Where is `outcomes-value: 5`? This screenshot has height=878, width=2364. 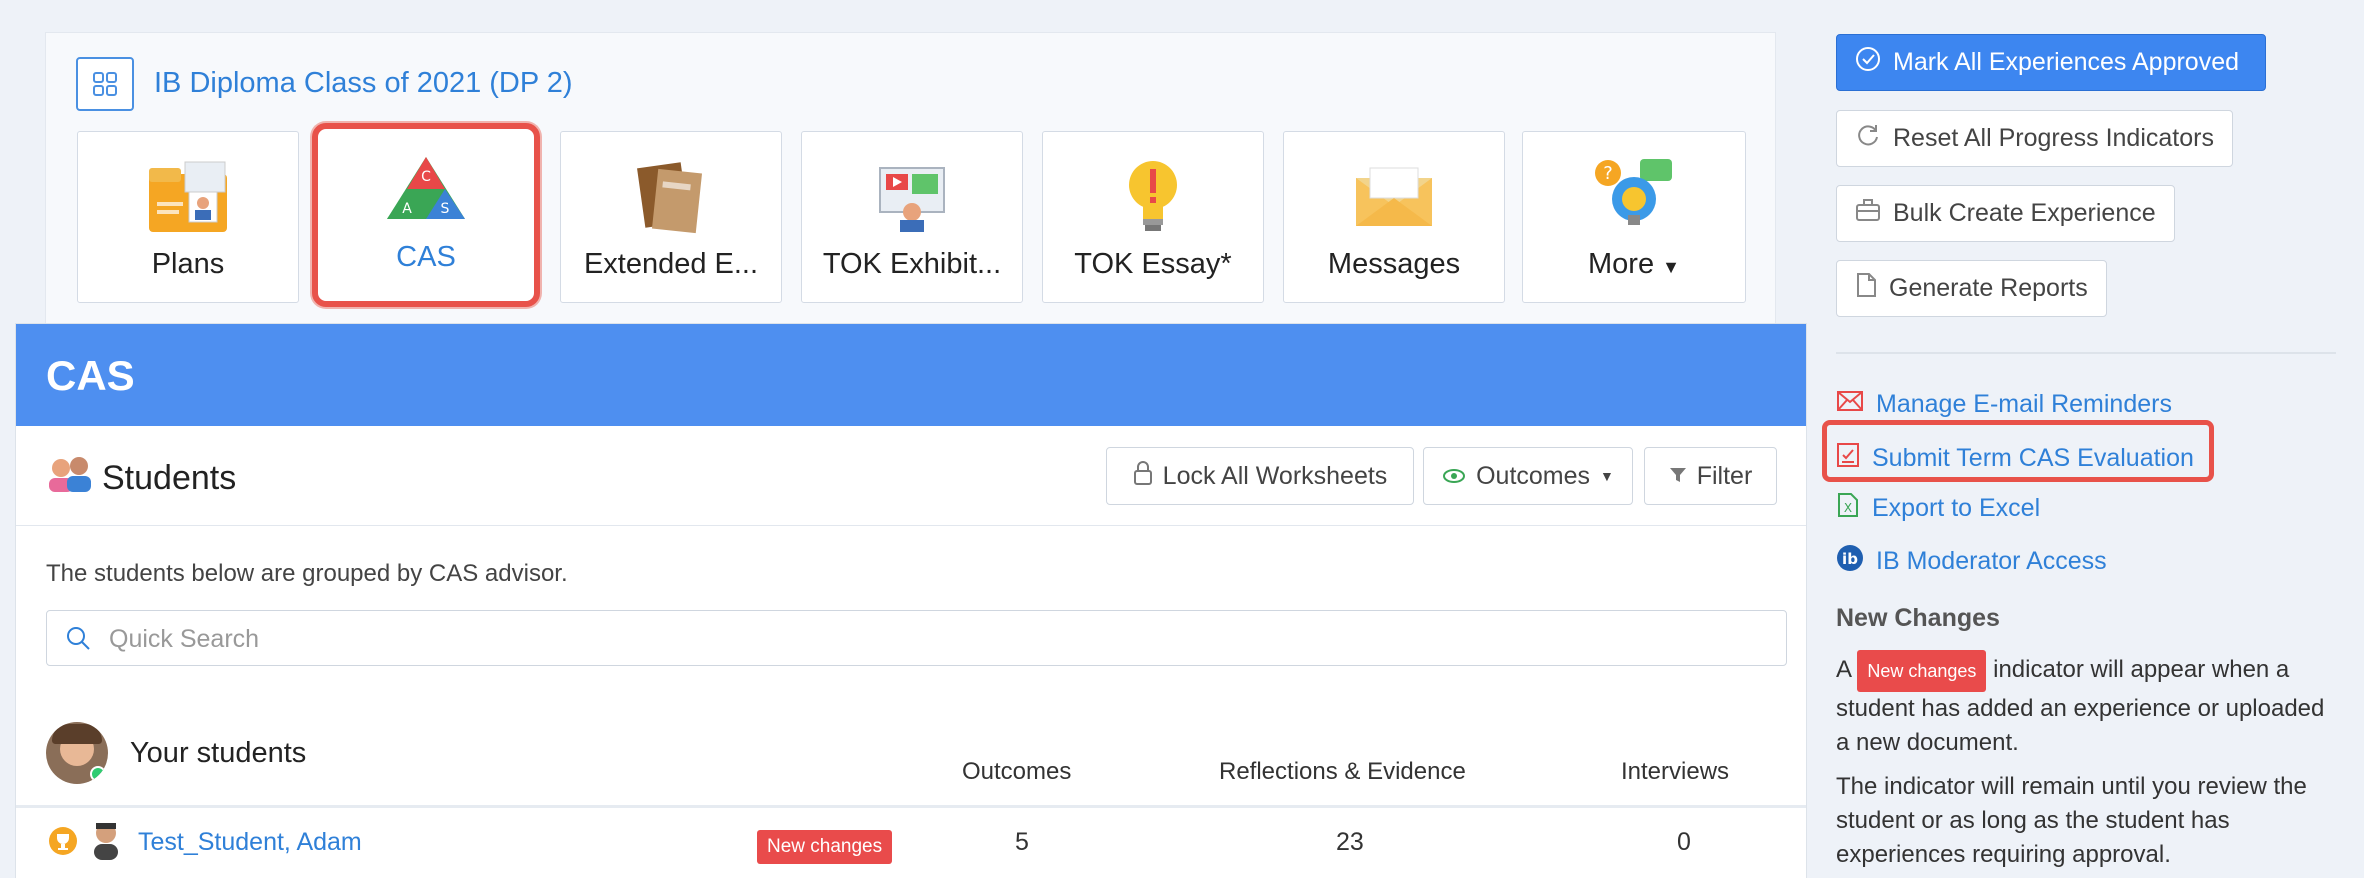 outcomes-value: 5 is located at coordinates (1022, 842).